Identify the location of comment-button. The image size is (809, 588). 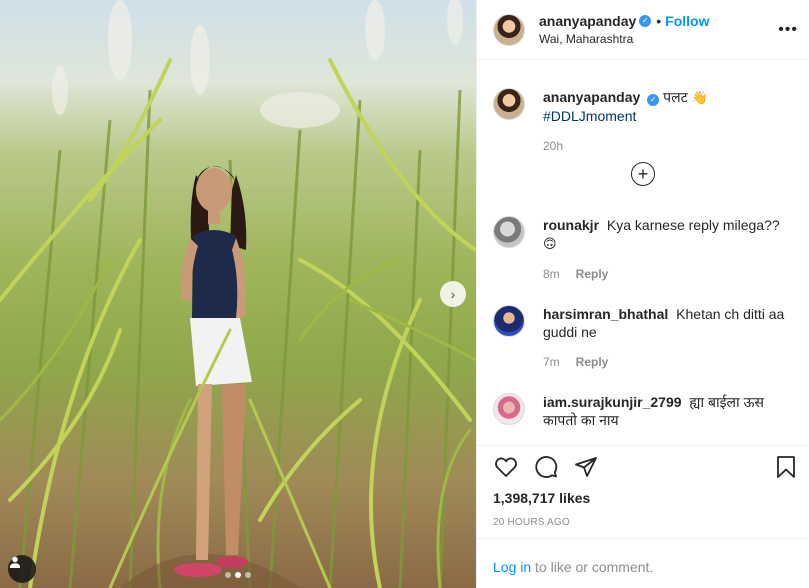
(546, 467).